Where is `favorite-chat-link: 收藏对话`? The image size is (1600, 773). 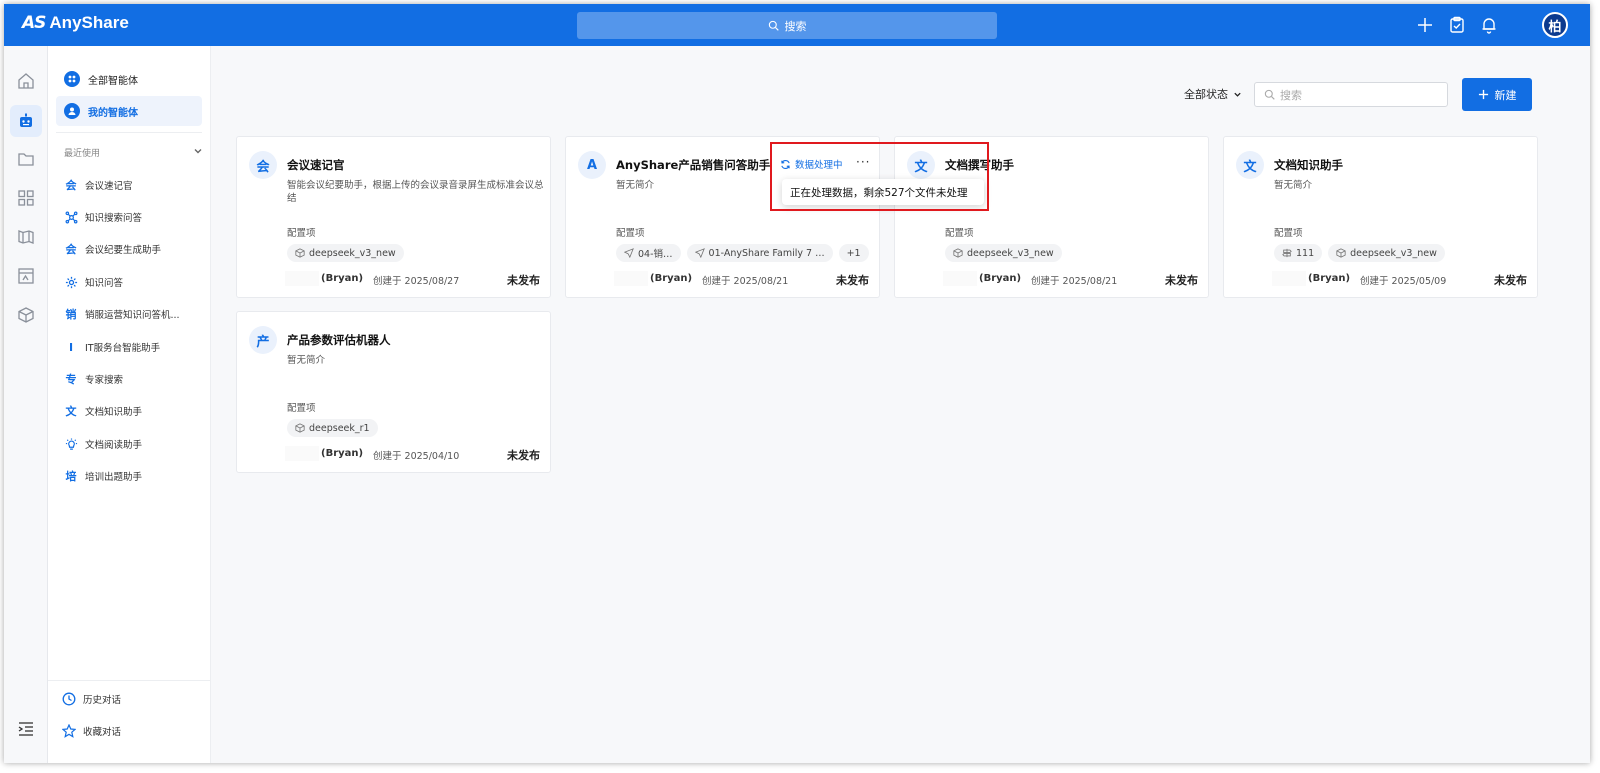
favorite-chat-link: 收藏对话 is located at coordinates (91, 731).